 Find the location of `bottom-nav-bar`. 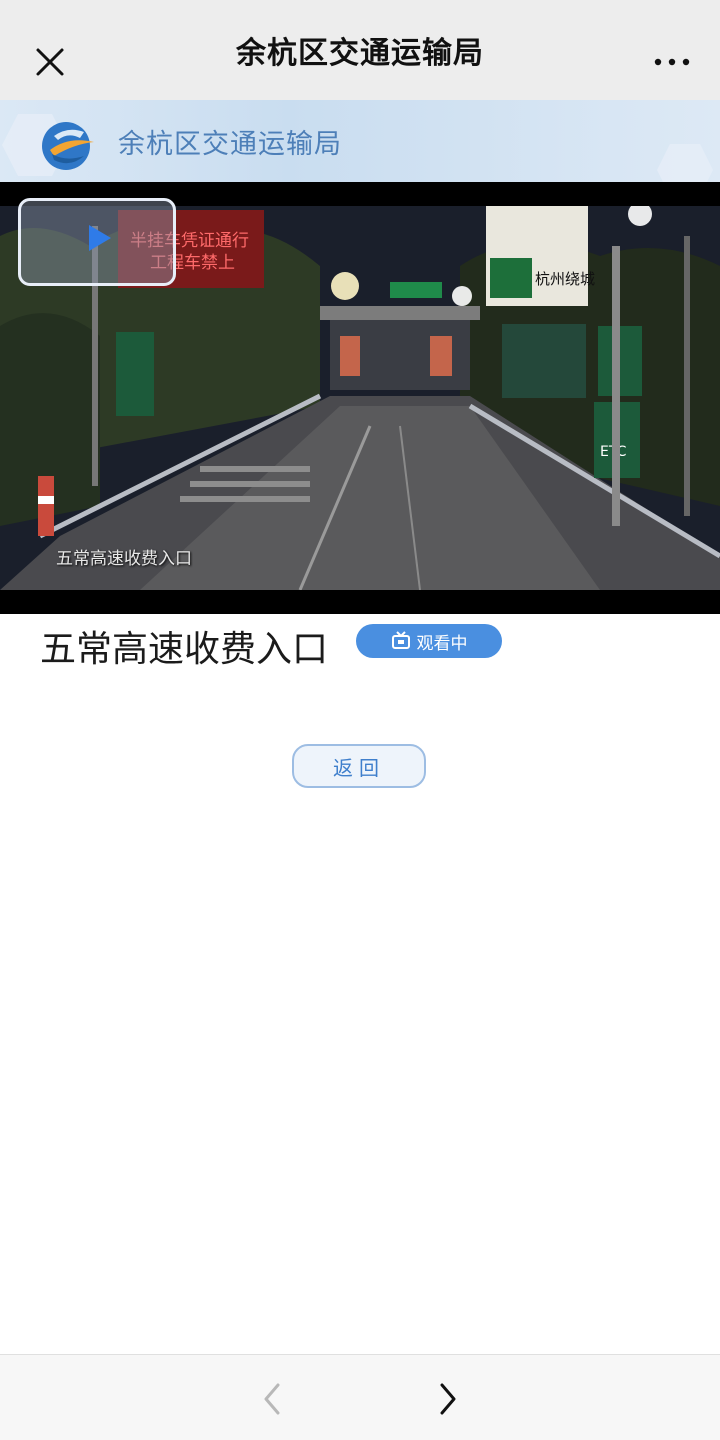

bottom-nav-bar is located at coordinates (360, 1397).